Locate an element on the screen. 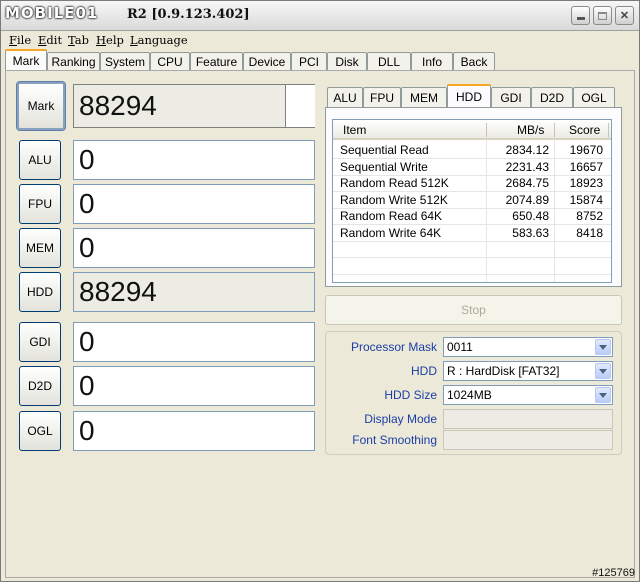 The height and width of the screenshot is (582, 640). maximize-icon is located at coordinates (602, 15).